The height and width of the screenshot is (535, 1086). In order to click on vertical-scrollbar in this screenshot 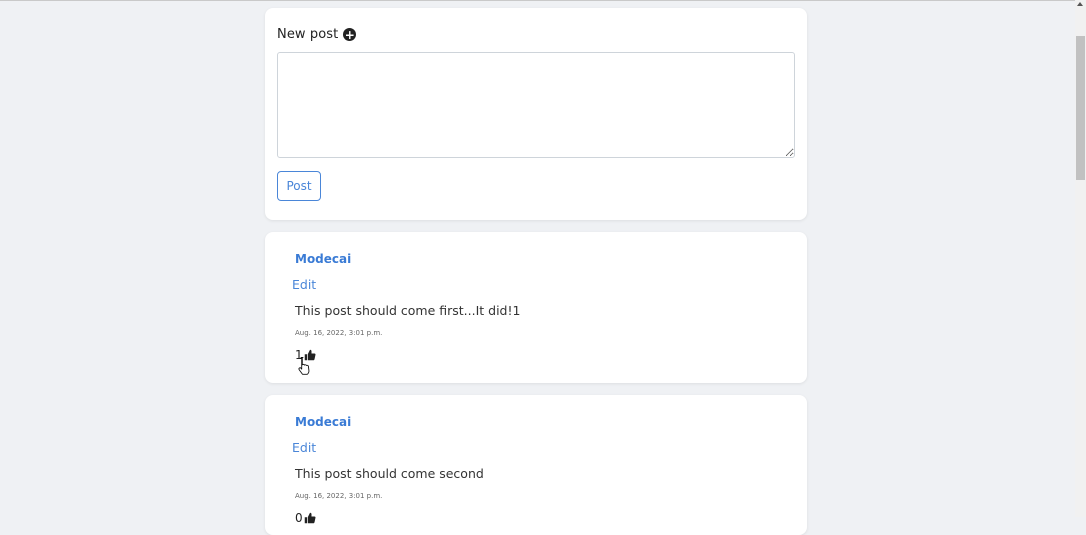, I will do `click(1080, 258)`.